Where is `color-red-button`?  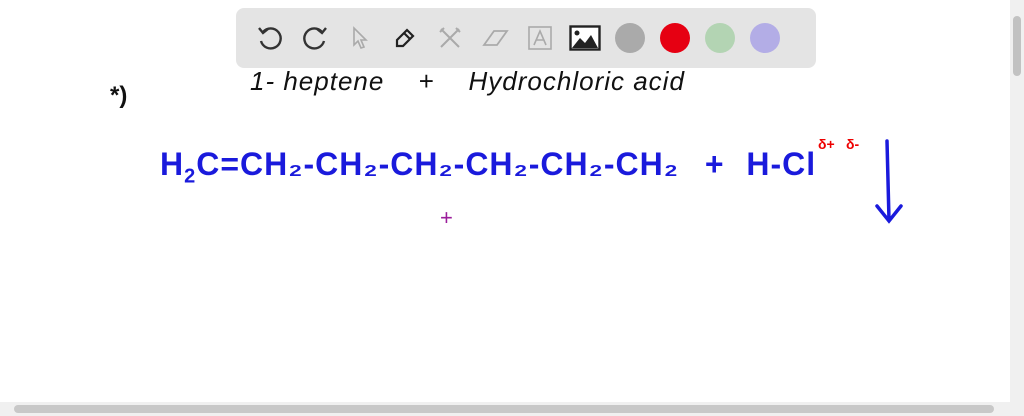 color-red-button is located at coordinates (675, 38).